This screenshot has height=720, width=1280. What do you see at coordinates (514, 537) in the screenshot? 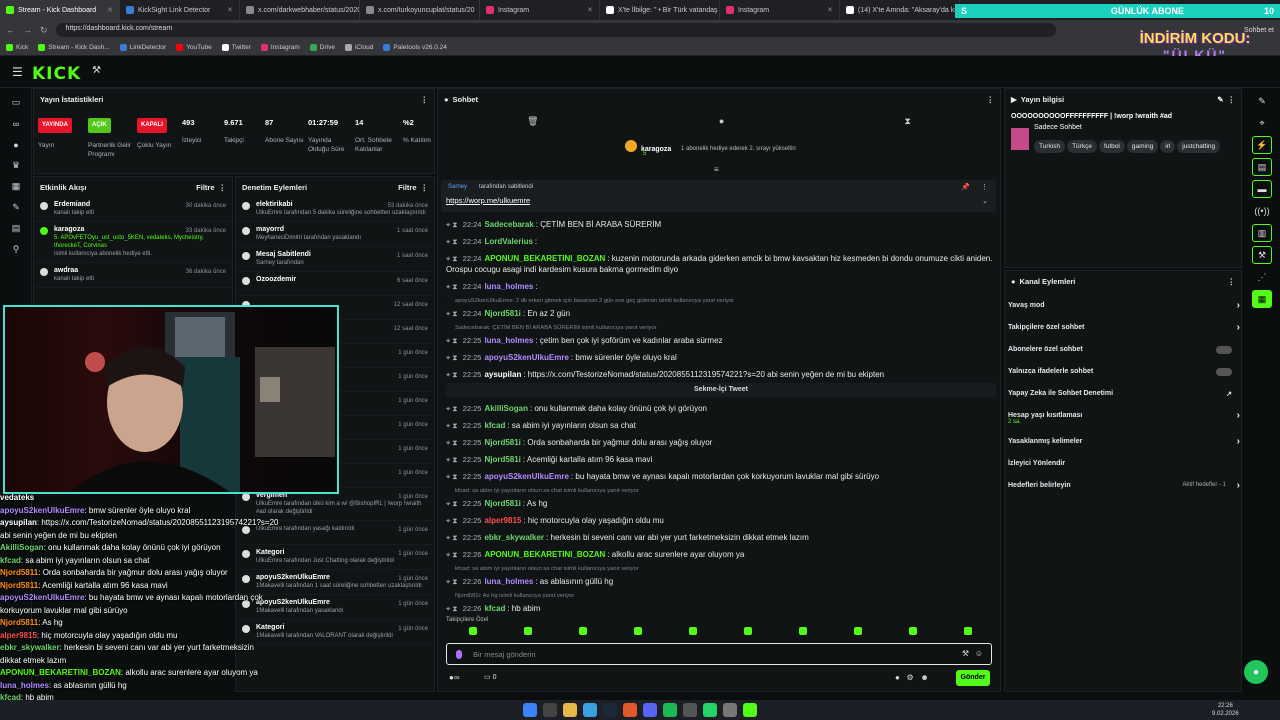
I see `message-username: ebkr_skywalker` at bounding box center [514, 537].